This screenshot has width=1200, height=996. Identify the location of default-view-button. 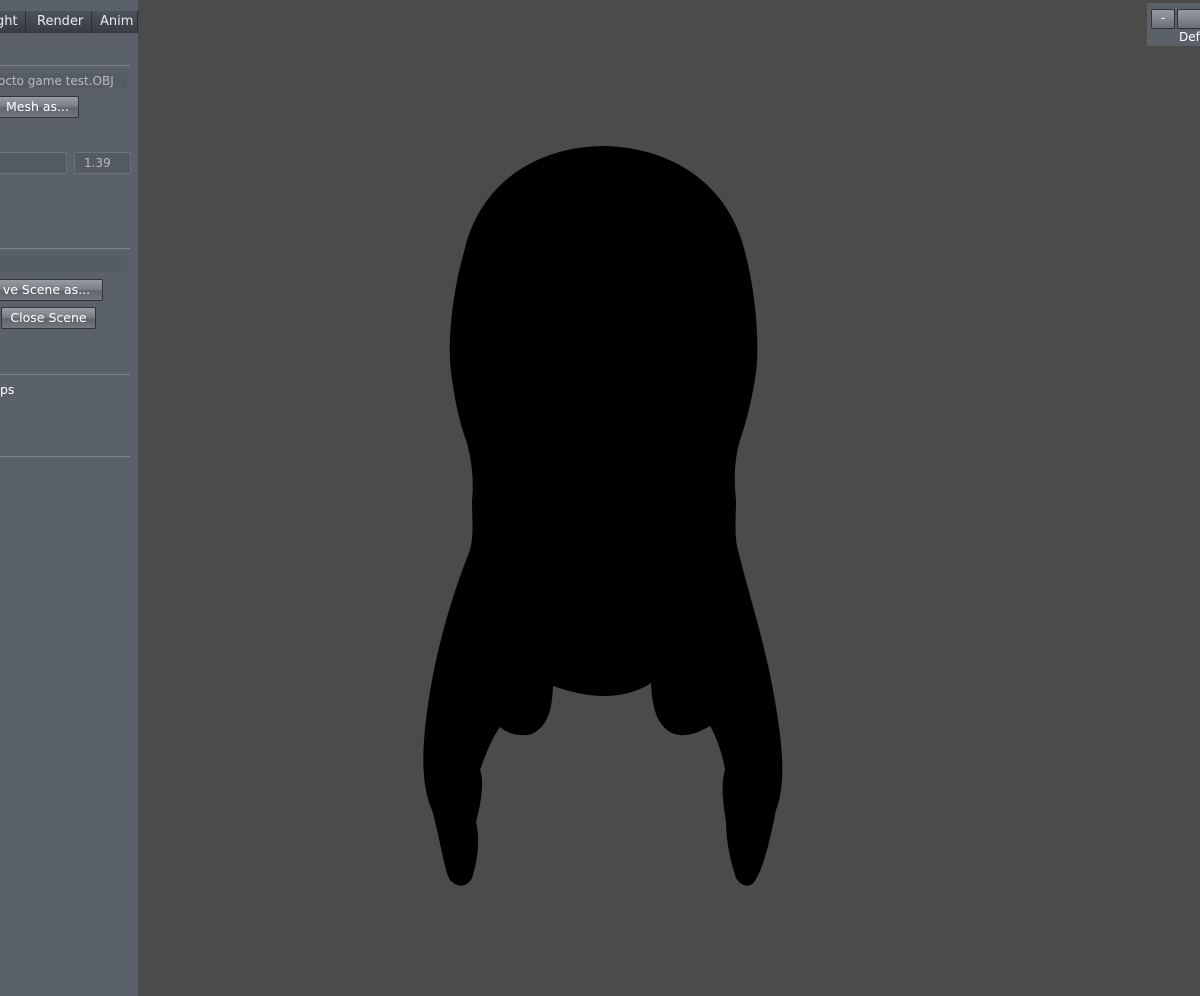
(1188, 19).